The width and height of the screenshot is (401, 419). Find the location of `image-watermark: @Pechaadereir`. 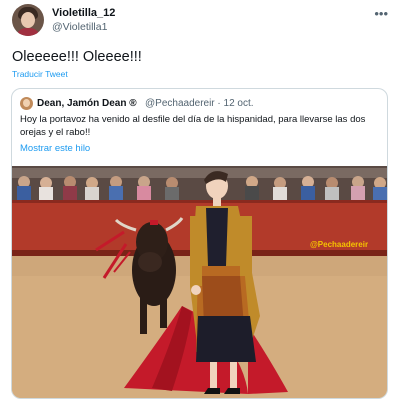

image-watermark: @Pechaadereir is located at coordinates (339, 244).